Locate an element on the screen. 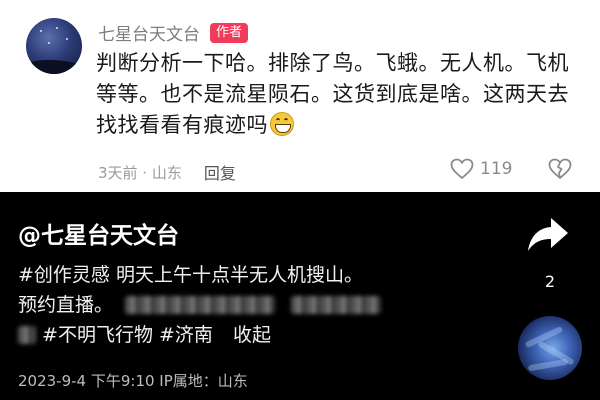 This screenshot has height=400, width=600. hashtag-creation: #创作灵感 is located at coordinates (64, 275).